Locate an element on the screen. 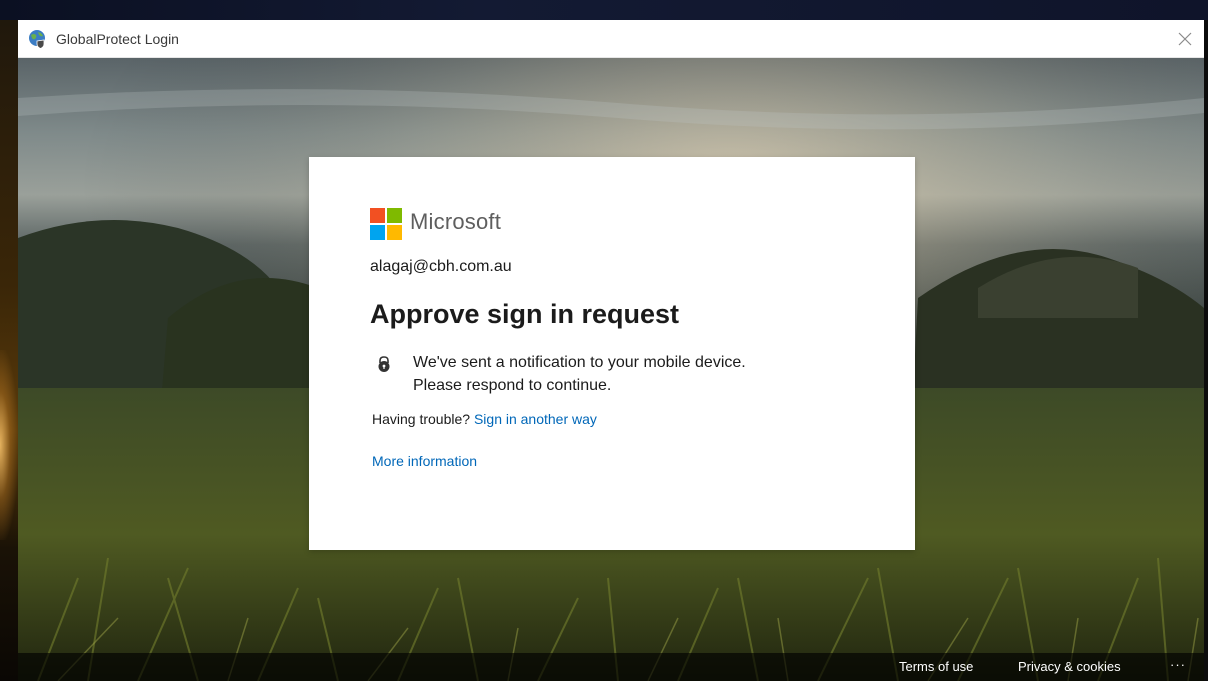 This screenshot has width=1208, height=681. close-icon is located at coordinates (1185, 39).